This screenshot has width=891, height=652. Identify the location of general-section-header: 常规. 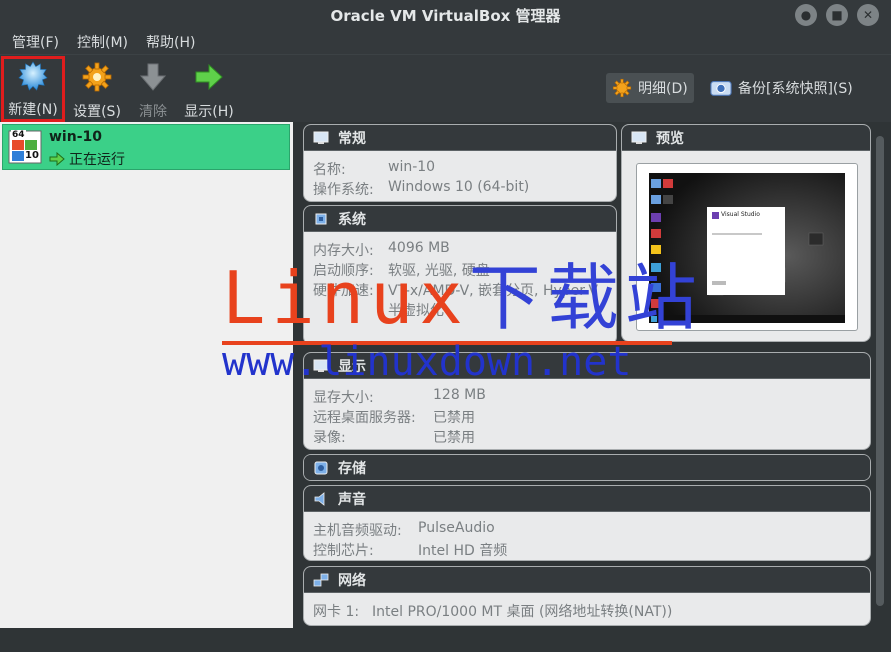
(460, 138).